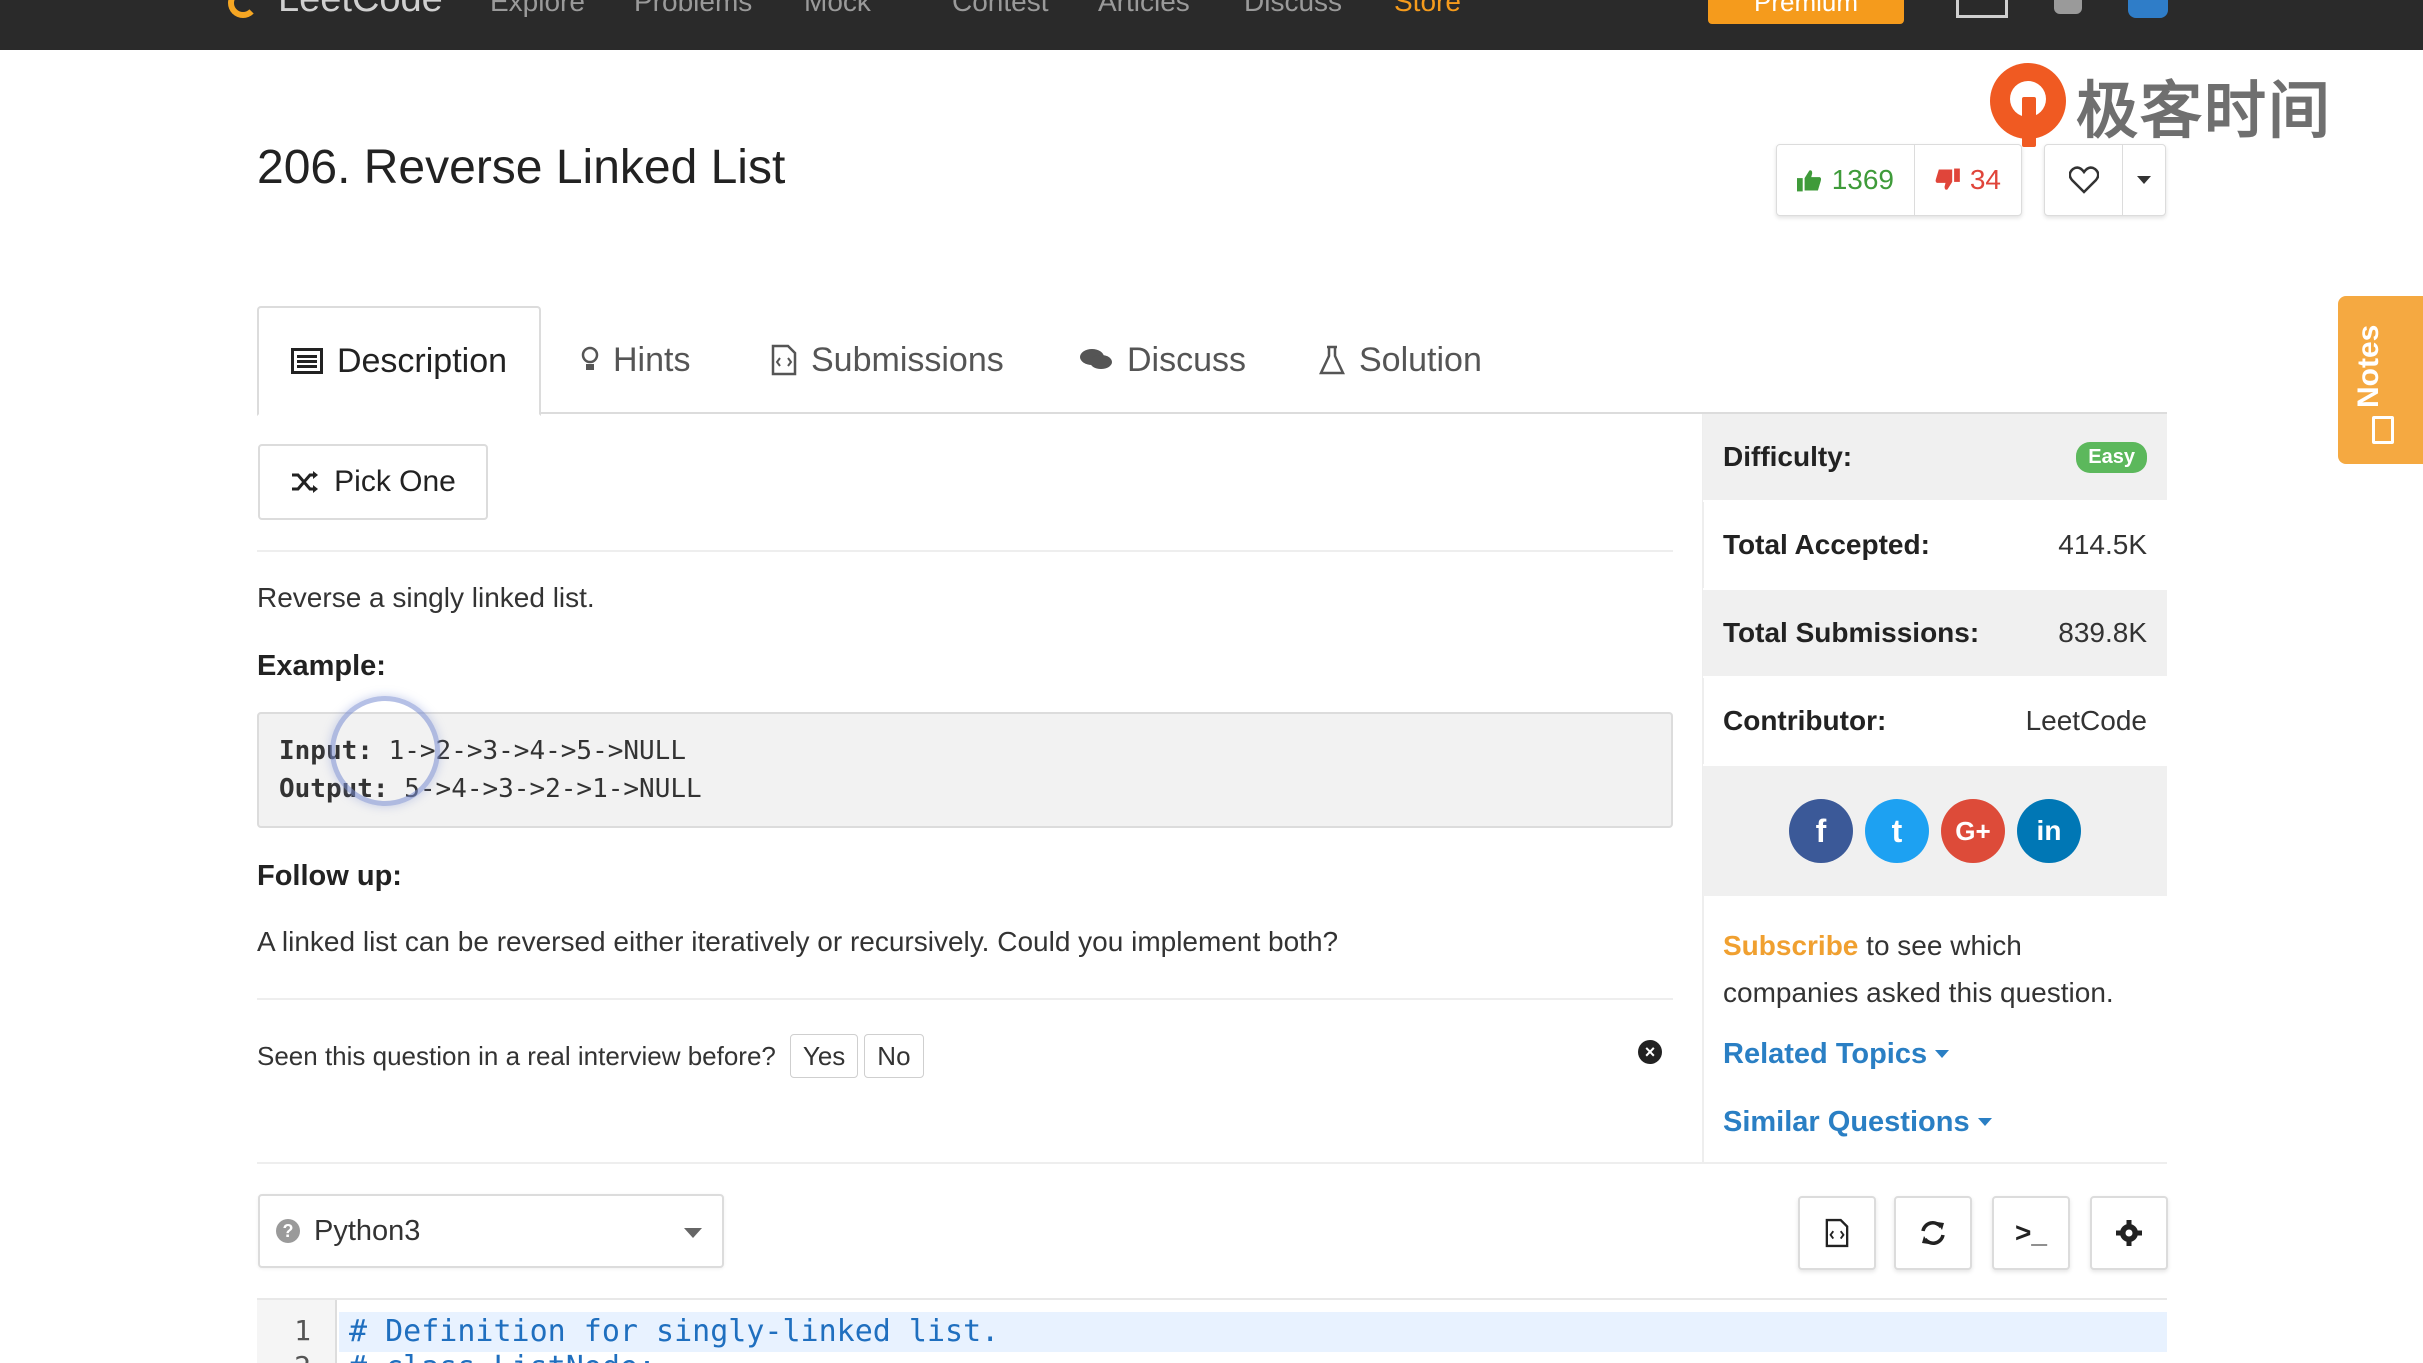 The height and width of the screenshot is (1363, 2423). What do you see at coordinates (1000, 9) in the screenshot?
I see `nav-contest: Contest` at bounding box center [1000, 9].